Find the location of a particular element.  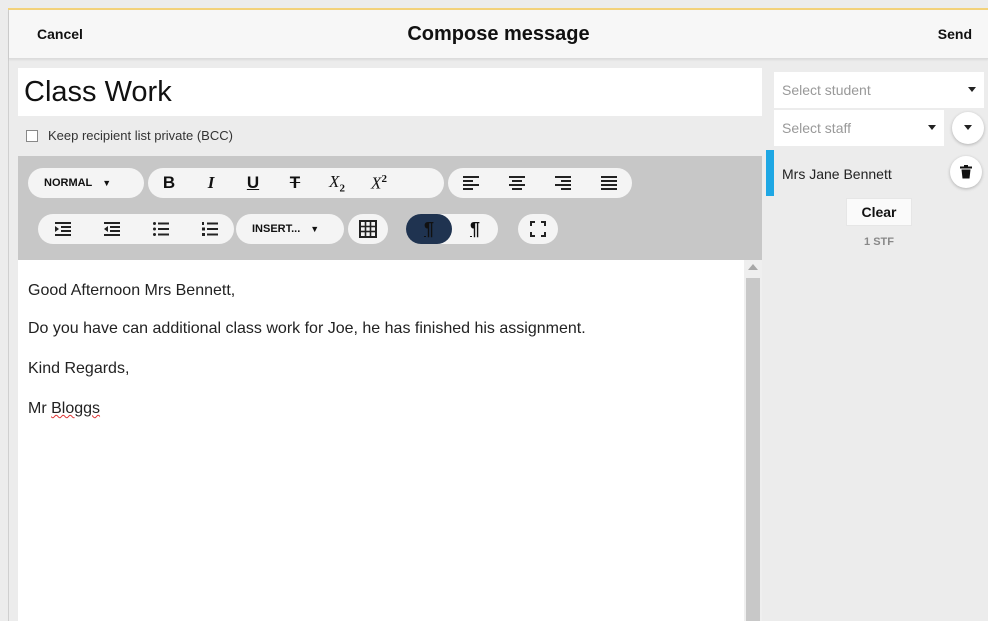

text-direction-group: ¶ ¶ is located at coordinates (452, 229).